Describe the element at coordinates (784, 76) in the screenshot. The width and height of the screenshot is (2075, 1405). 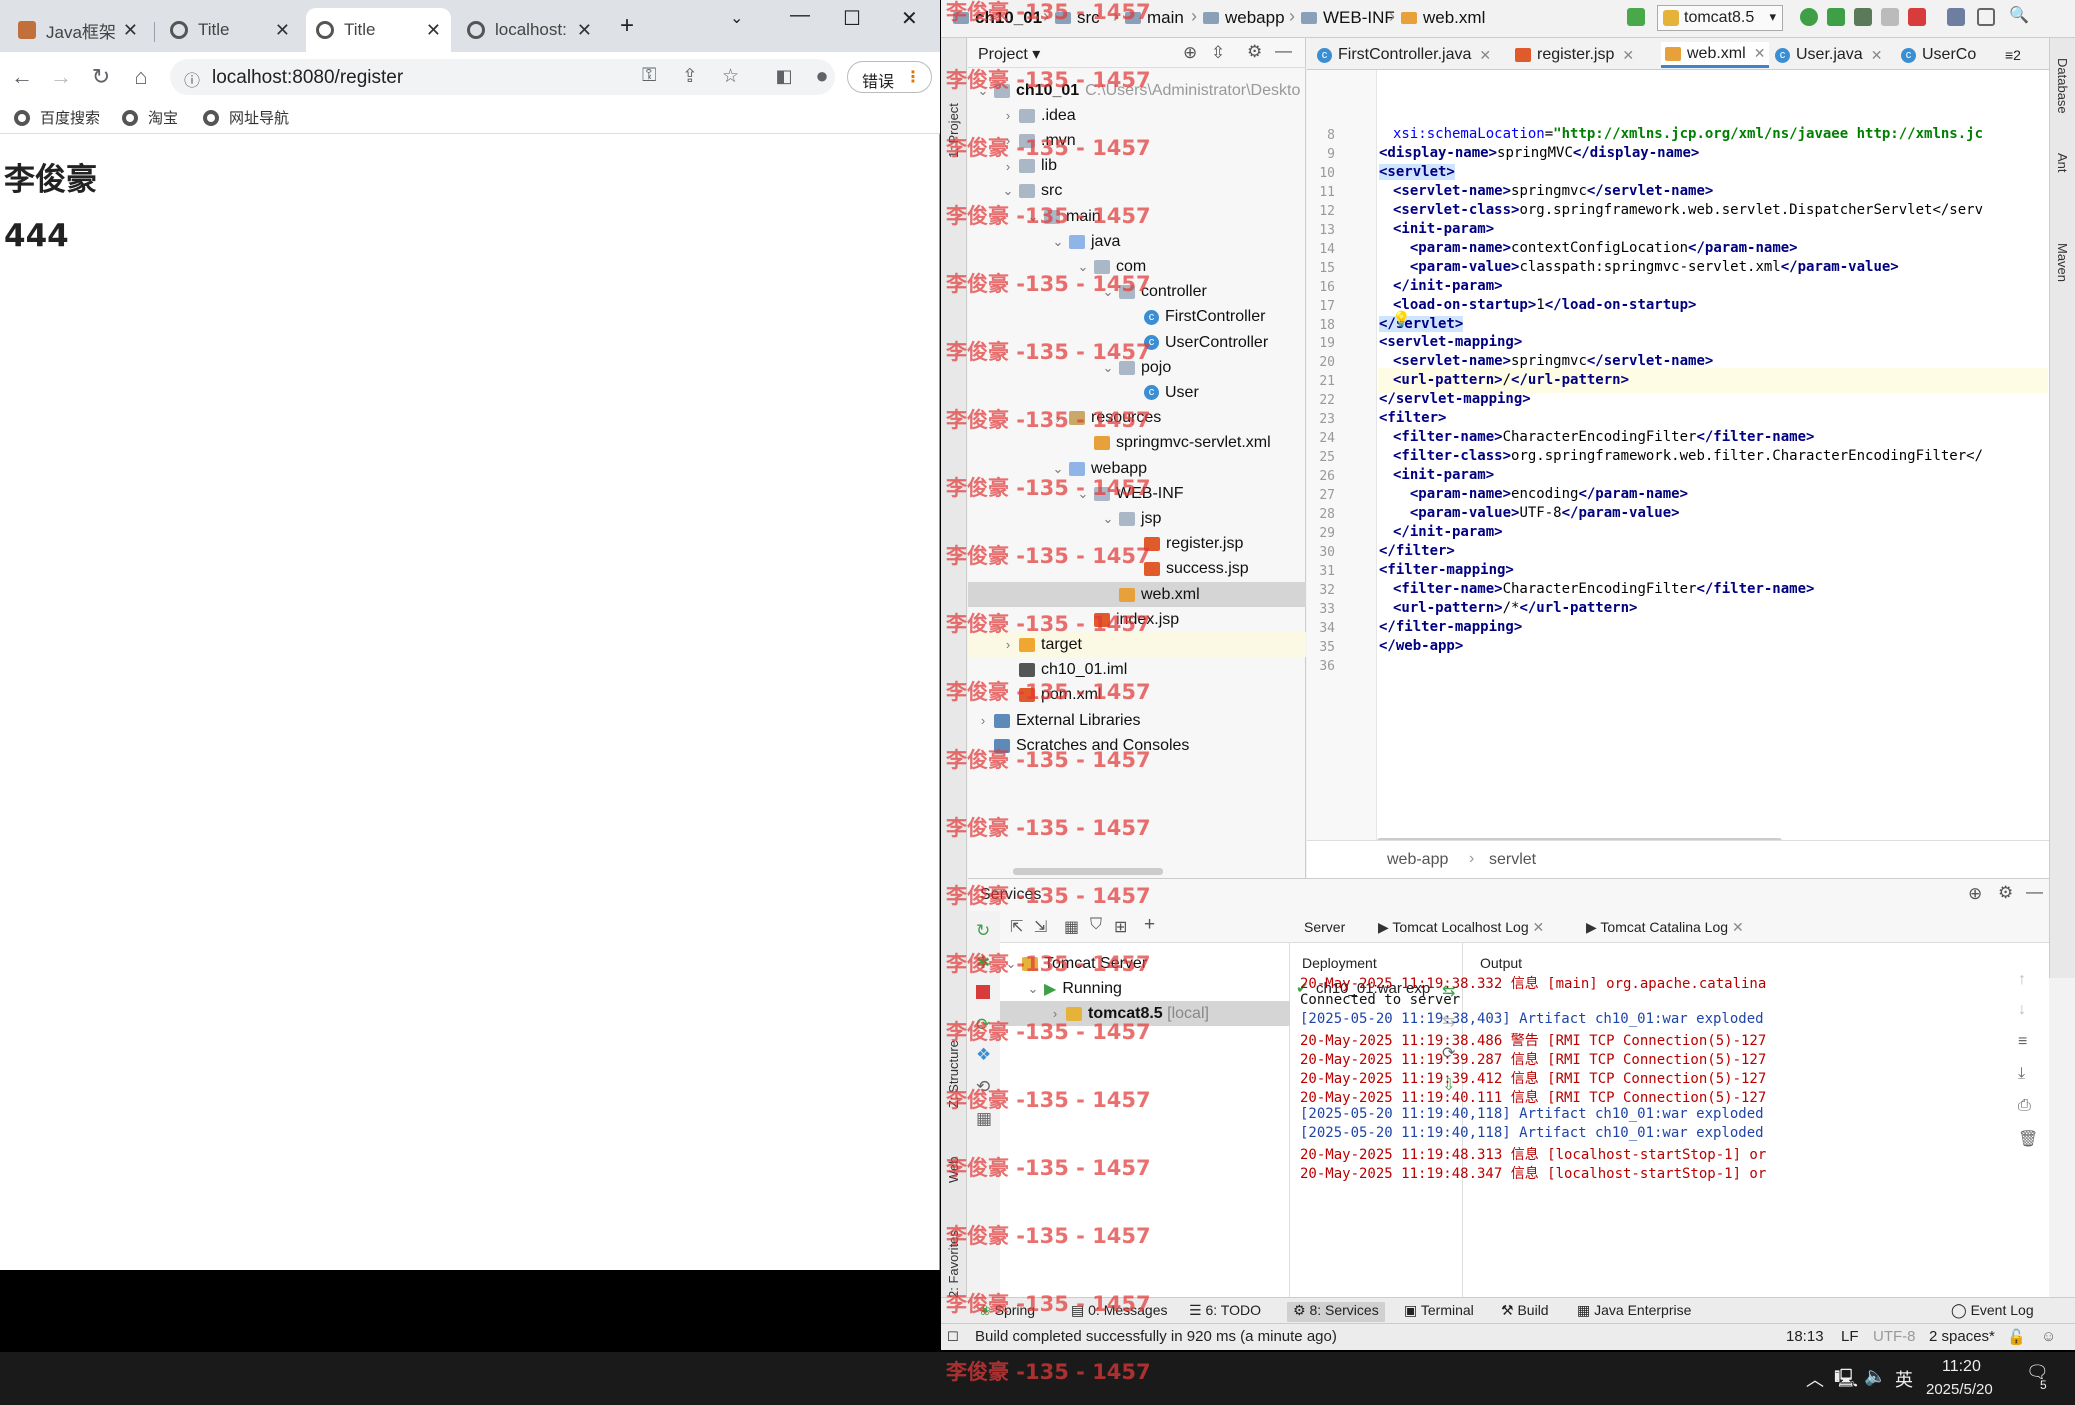
I see `side-panel-icon: ◧` at that location.